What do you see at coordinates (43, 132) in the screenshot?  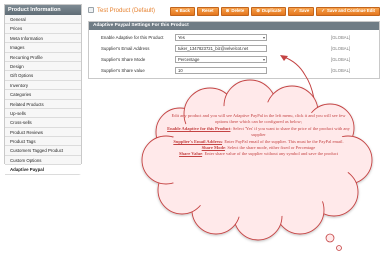 I see `sidebar-item-product-reviews: Product Reviews` at bounding box center [43, 132].